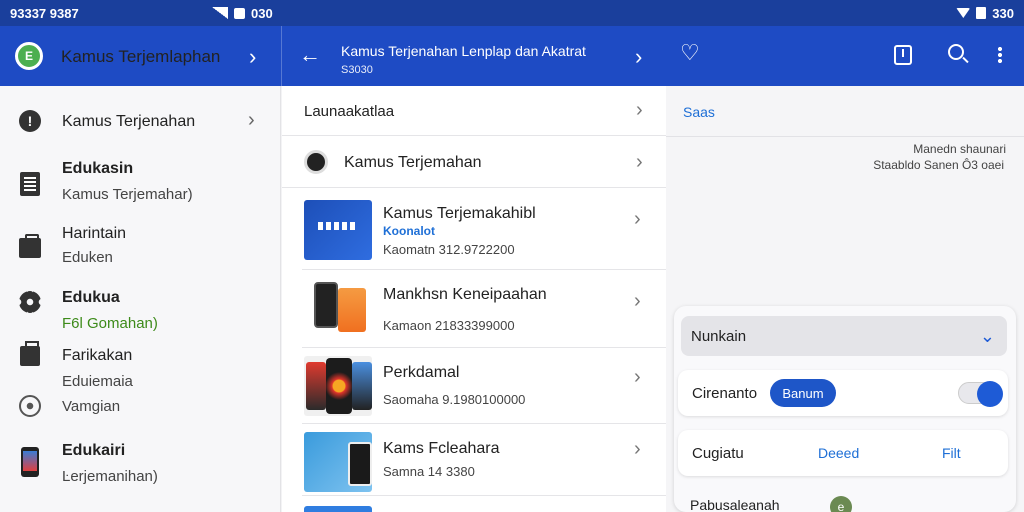 The height and width of the screenshot is (512, 1024). What do you see at coordinates (310, 55) in the screenshot?
I see `back-arrow-icon: ←` at bounding box center [310, 55].